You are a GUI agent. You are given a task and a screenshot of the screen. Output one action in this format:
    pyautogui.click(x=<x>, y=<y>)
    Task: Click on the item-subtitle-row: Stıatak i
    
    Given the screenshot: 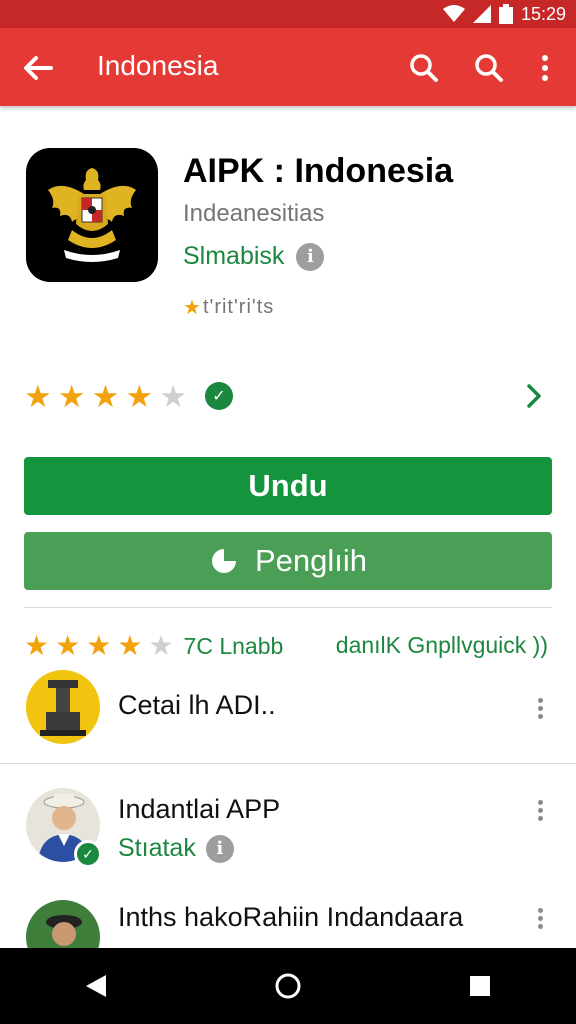 What is the action you would take?
    pyautogui.click(x=176, y=848)
    